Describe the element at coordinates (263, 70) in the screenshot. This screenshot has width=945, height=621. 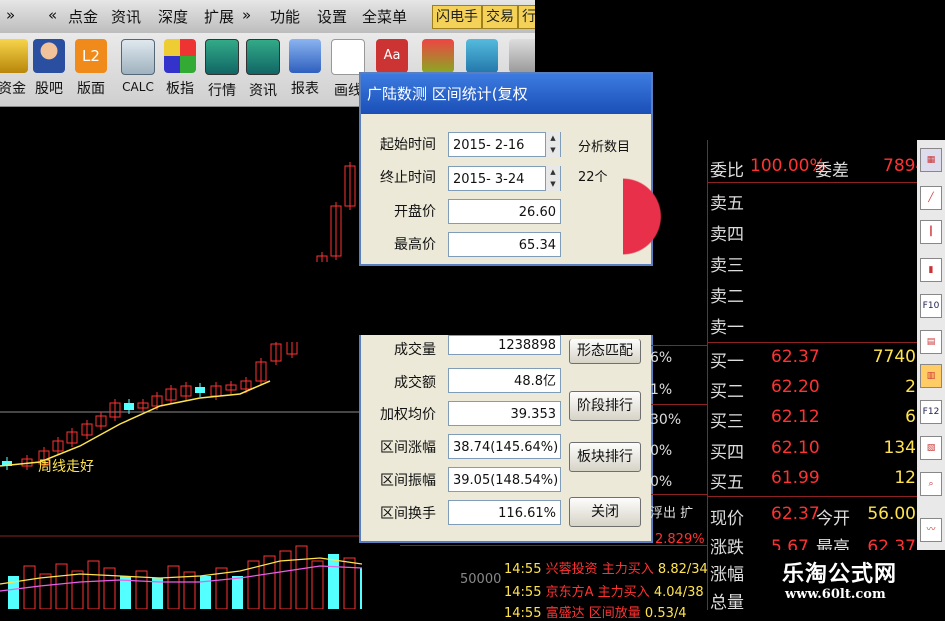
I see `toolbar-button-news: 资讯` at that location.